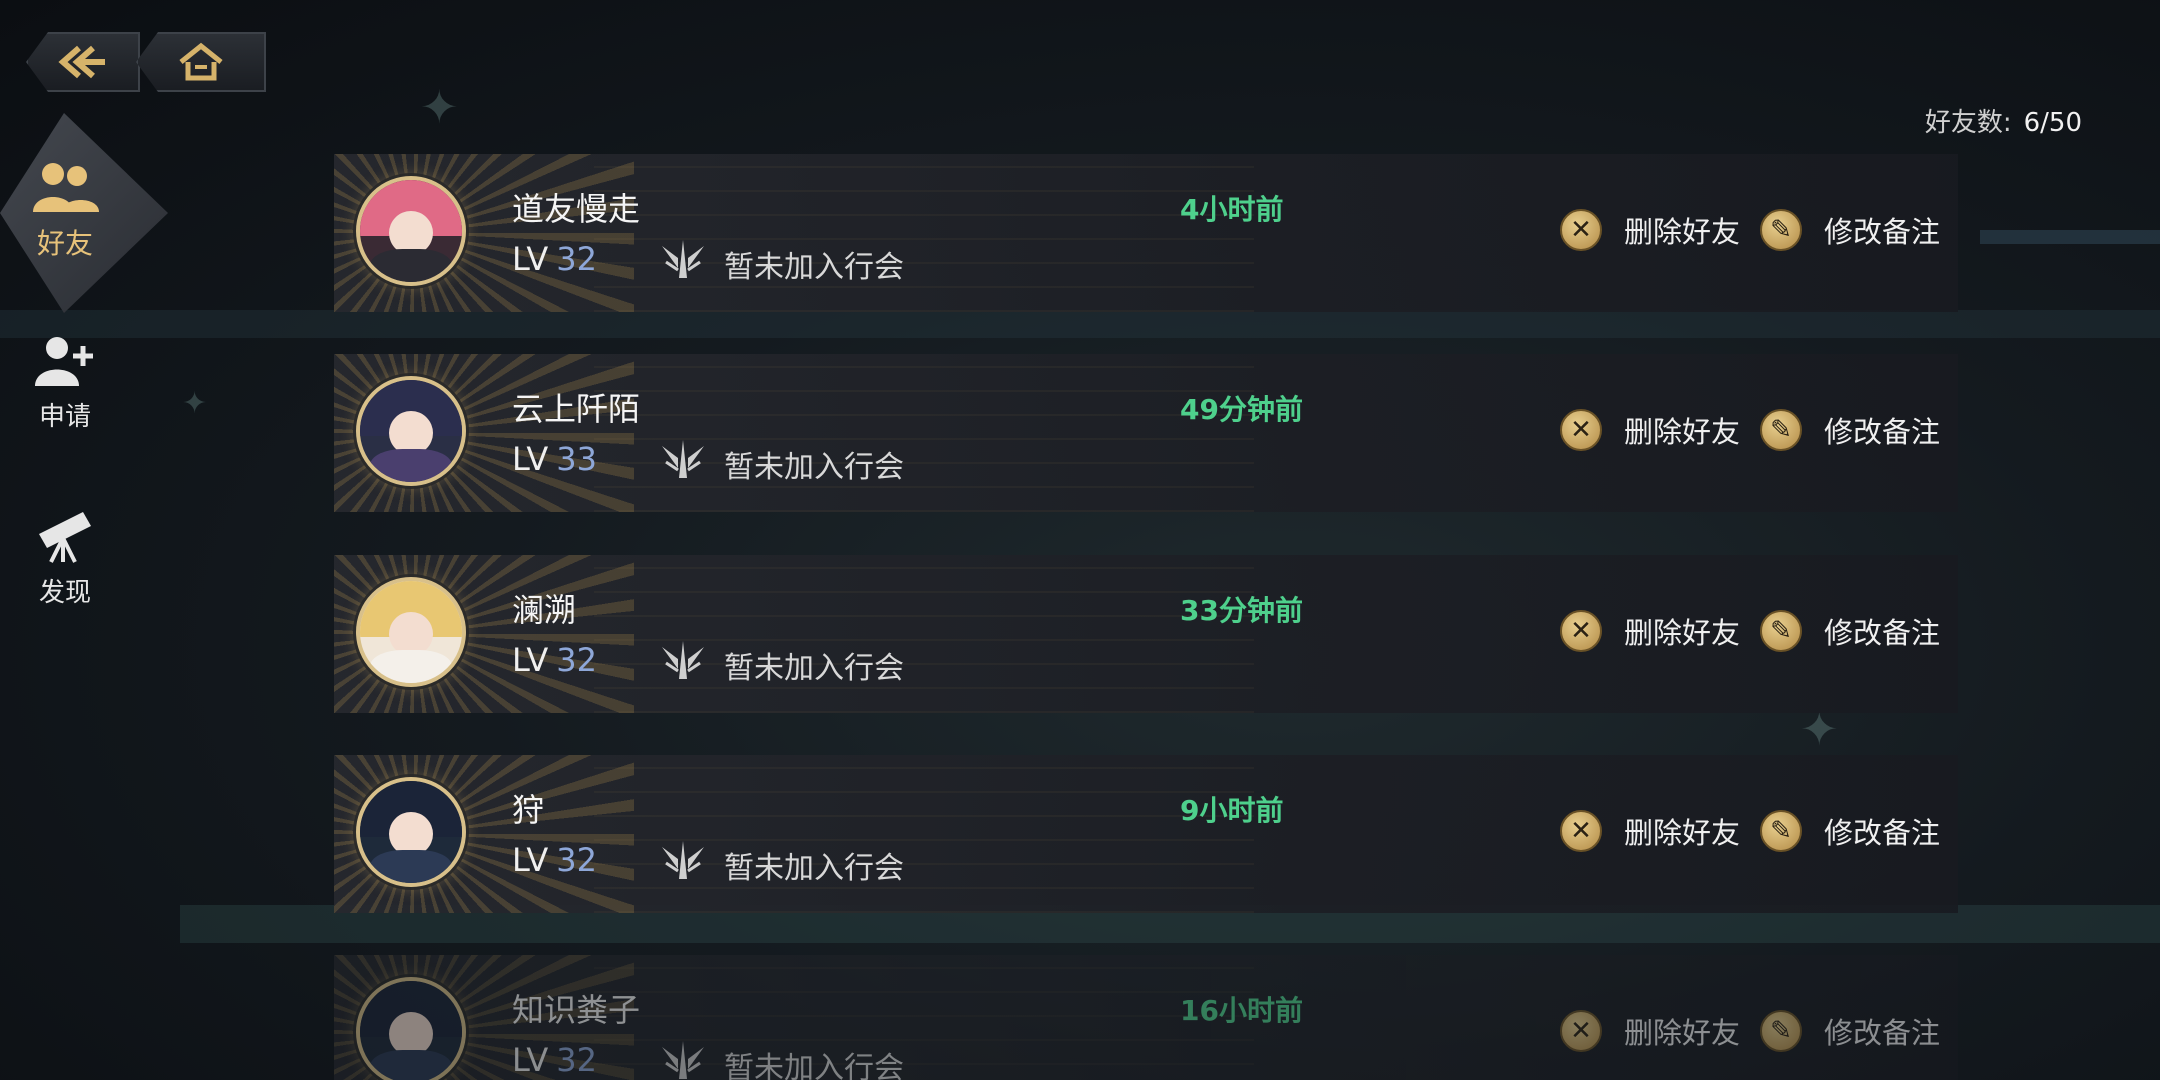 The width and height of the screenshot is (2160, 1080). I want to click on friend-card: 狩 LV 32 暂未加入行会 9小时前 ✕ 删除好友 ✎ 修改备注, so click(1146, 834).